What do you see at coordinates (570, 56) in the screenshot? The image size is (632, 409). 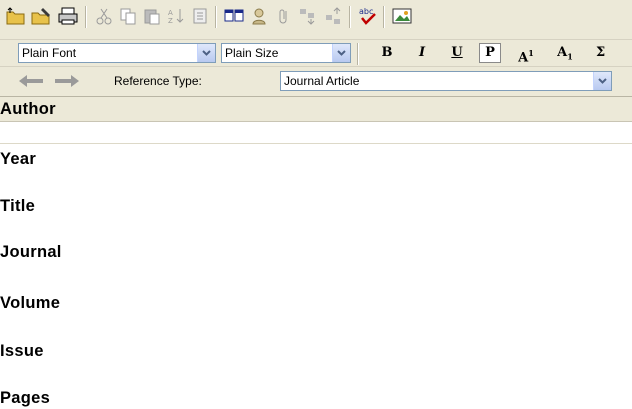 I see `subscript-mark: 1` at bounding box center [570, 56].